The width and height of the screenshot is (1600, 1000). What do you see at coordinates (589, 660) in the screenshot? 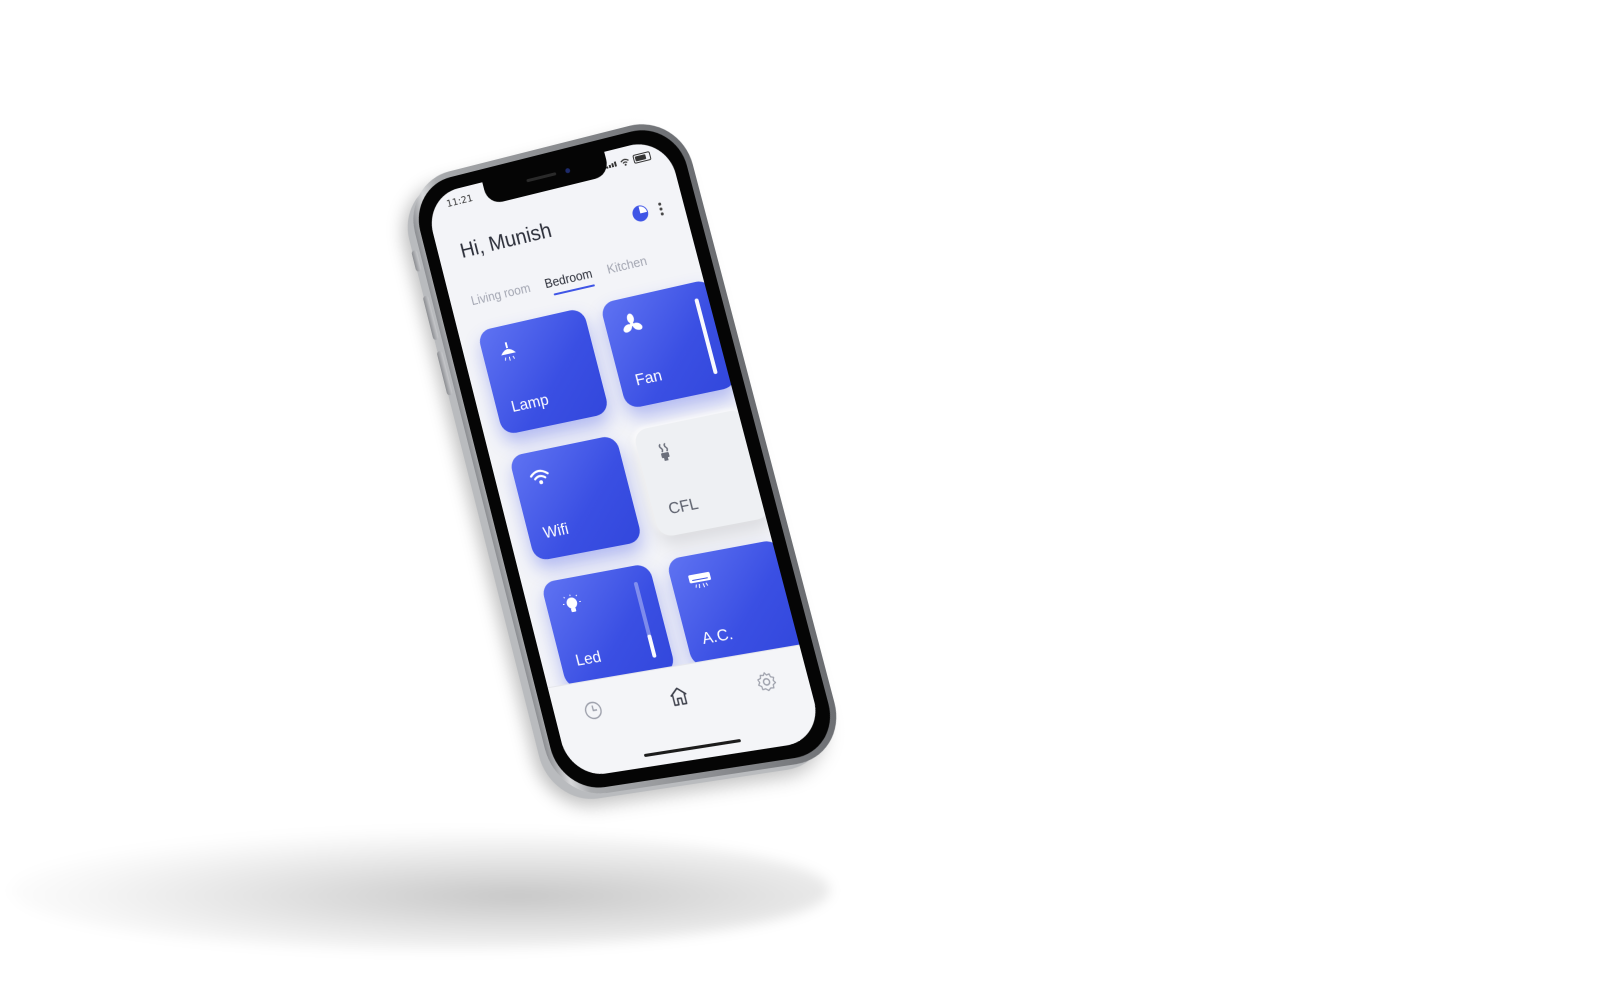
I see `device-label: Led` at bounding box center [589, 660].